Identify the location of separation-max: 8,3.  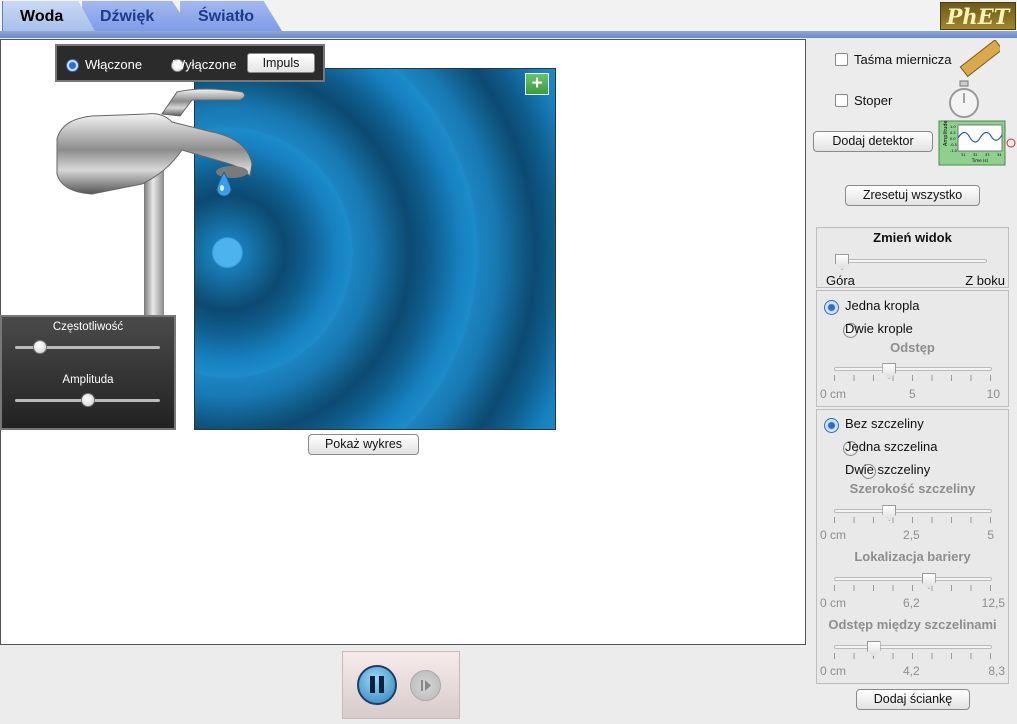
(996, 671).